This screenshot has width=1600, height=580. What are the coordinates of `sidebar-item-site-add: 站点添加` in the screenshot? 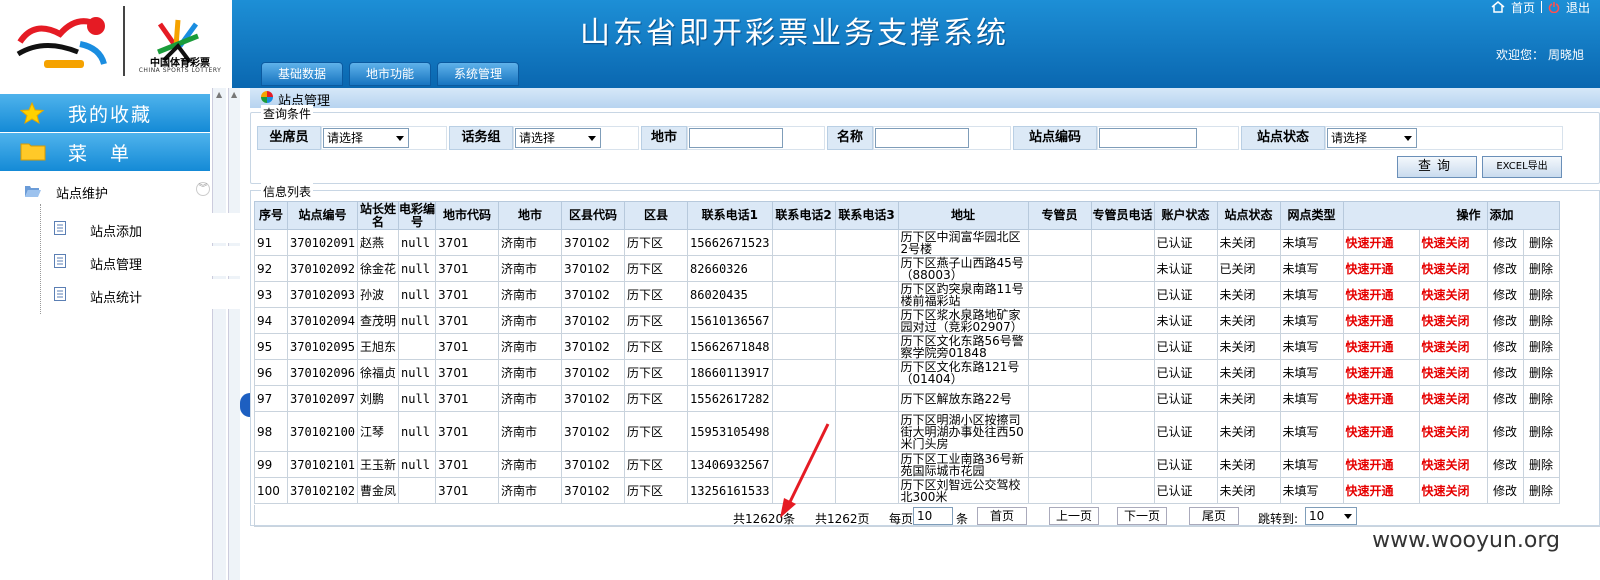 It's located at (142, 228).